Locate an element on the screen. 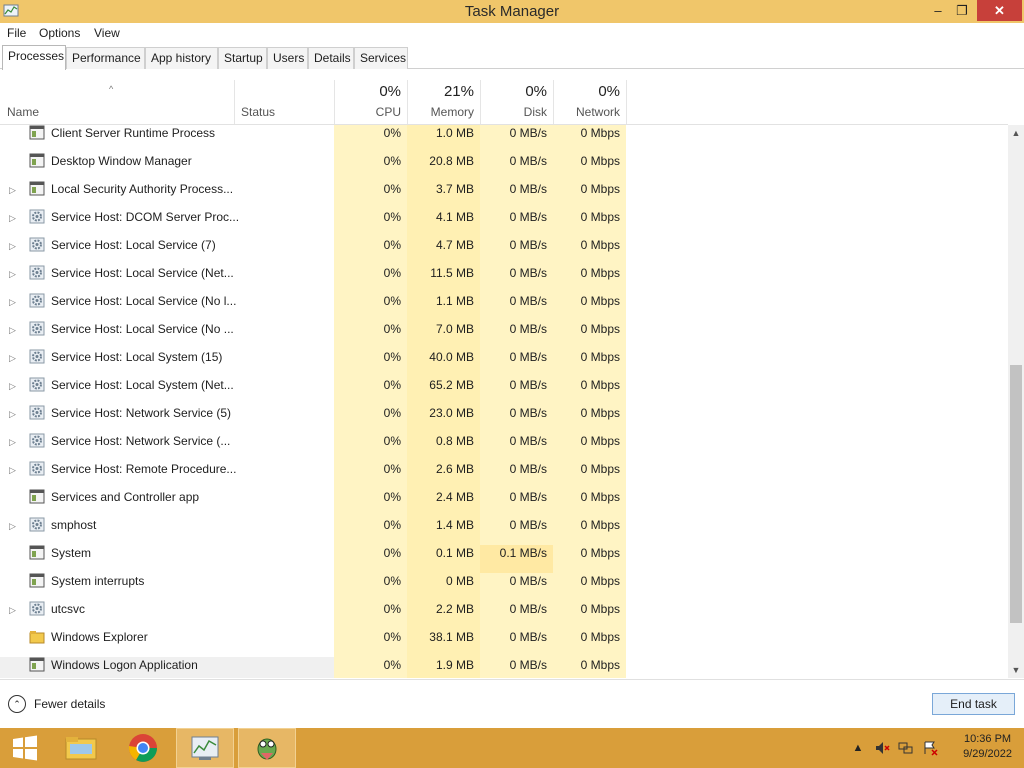 Image resolution: width=1024 pixels, height=768 pixels. process-name-cell: ▷ Service Host: Local System (15) is located at coordinates (167, 363).